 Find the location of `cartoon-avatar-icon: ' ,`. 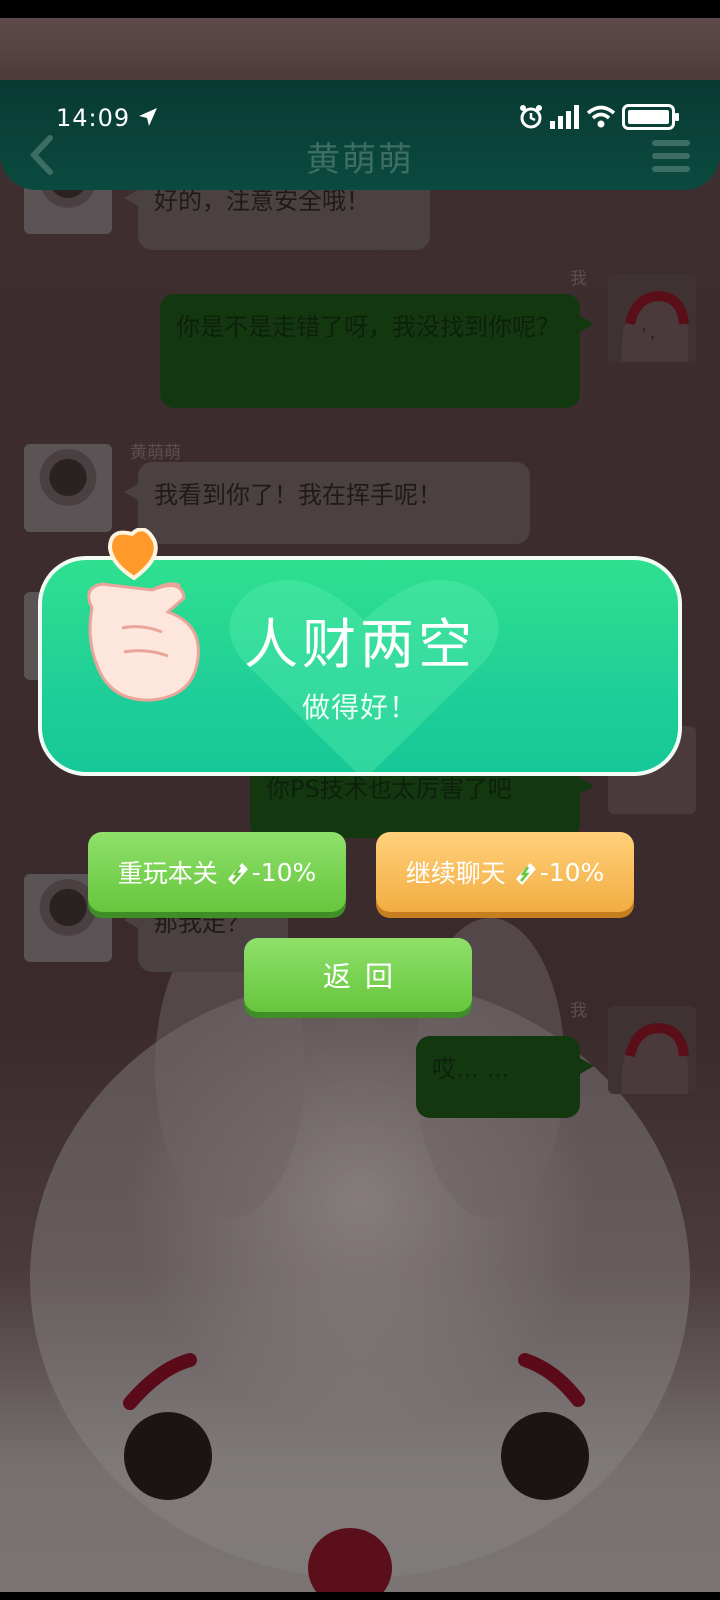

cartoon-avatar-icon: ' , is located at coordinates (652, 318).